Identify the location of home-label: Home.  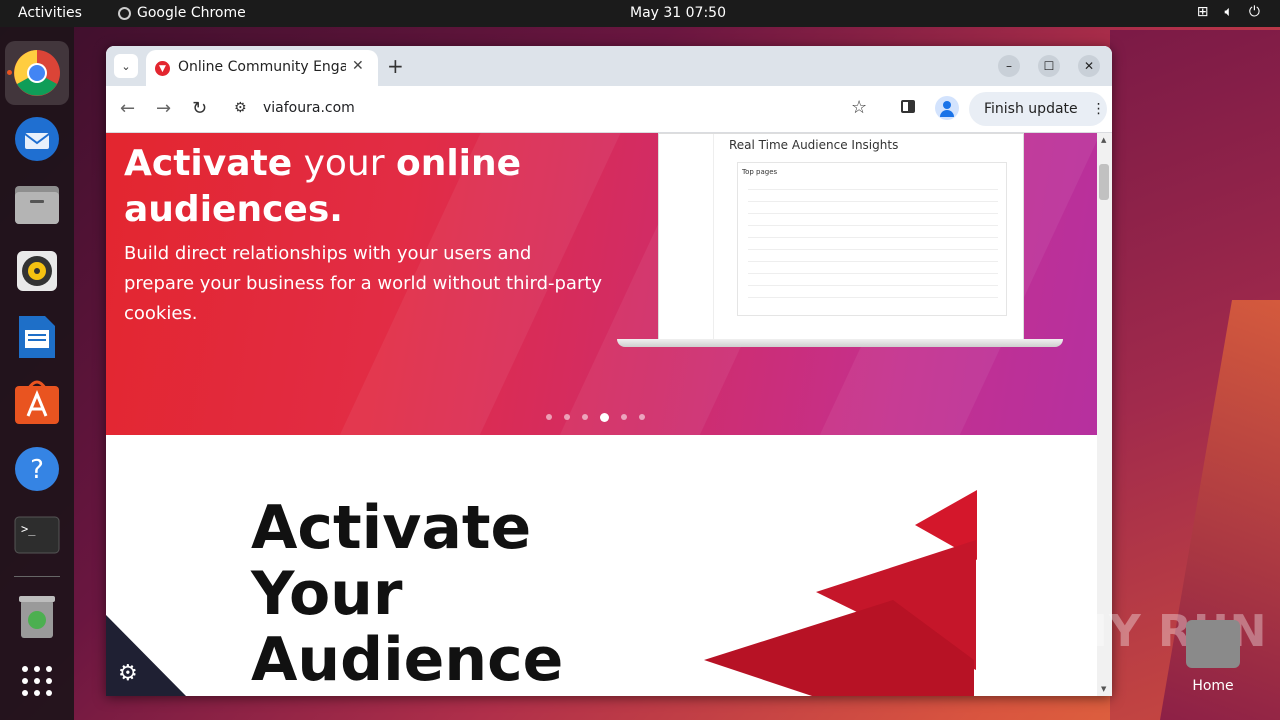
(1213, 686).